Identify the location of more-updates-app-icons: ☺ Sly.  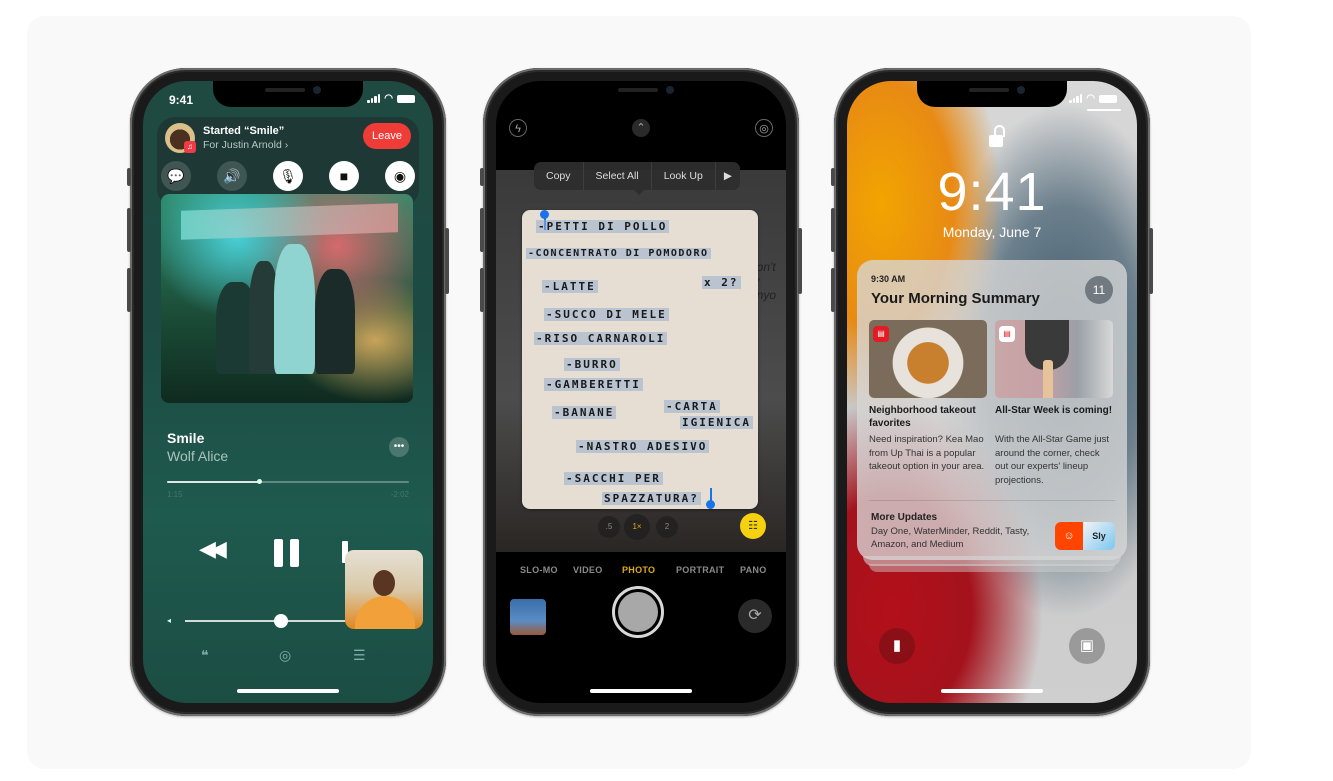
(1085, 536).